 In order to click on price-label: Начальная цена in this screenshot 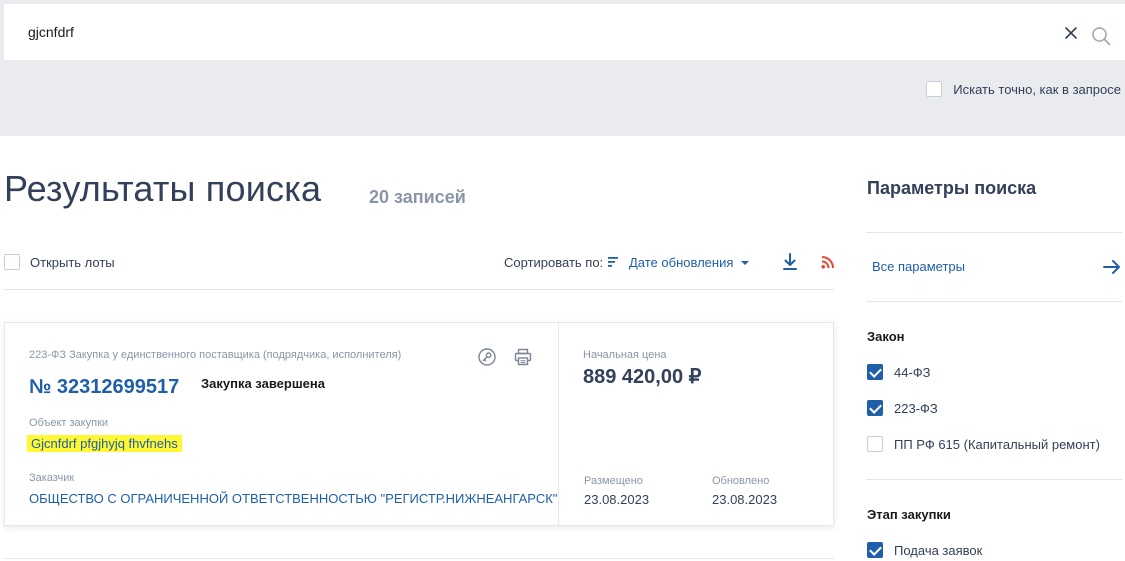, I will do `click(625, 355)`.